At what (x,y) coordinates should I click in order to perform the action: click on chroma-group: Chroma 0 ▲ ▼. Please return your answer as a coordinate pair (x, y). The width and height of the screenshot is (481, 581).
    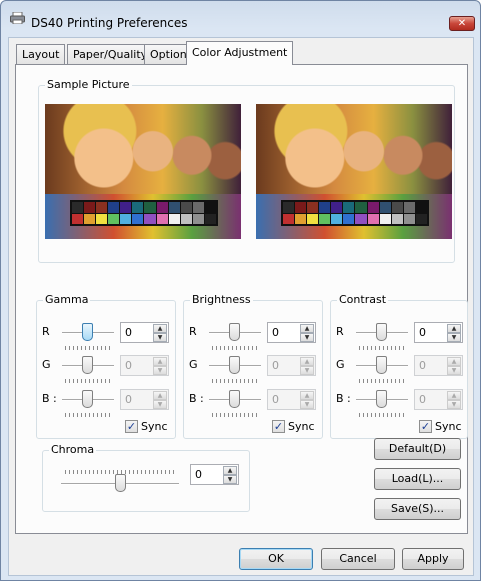
    Looking at the image, I should click on (146, 477).